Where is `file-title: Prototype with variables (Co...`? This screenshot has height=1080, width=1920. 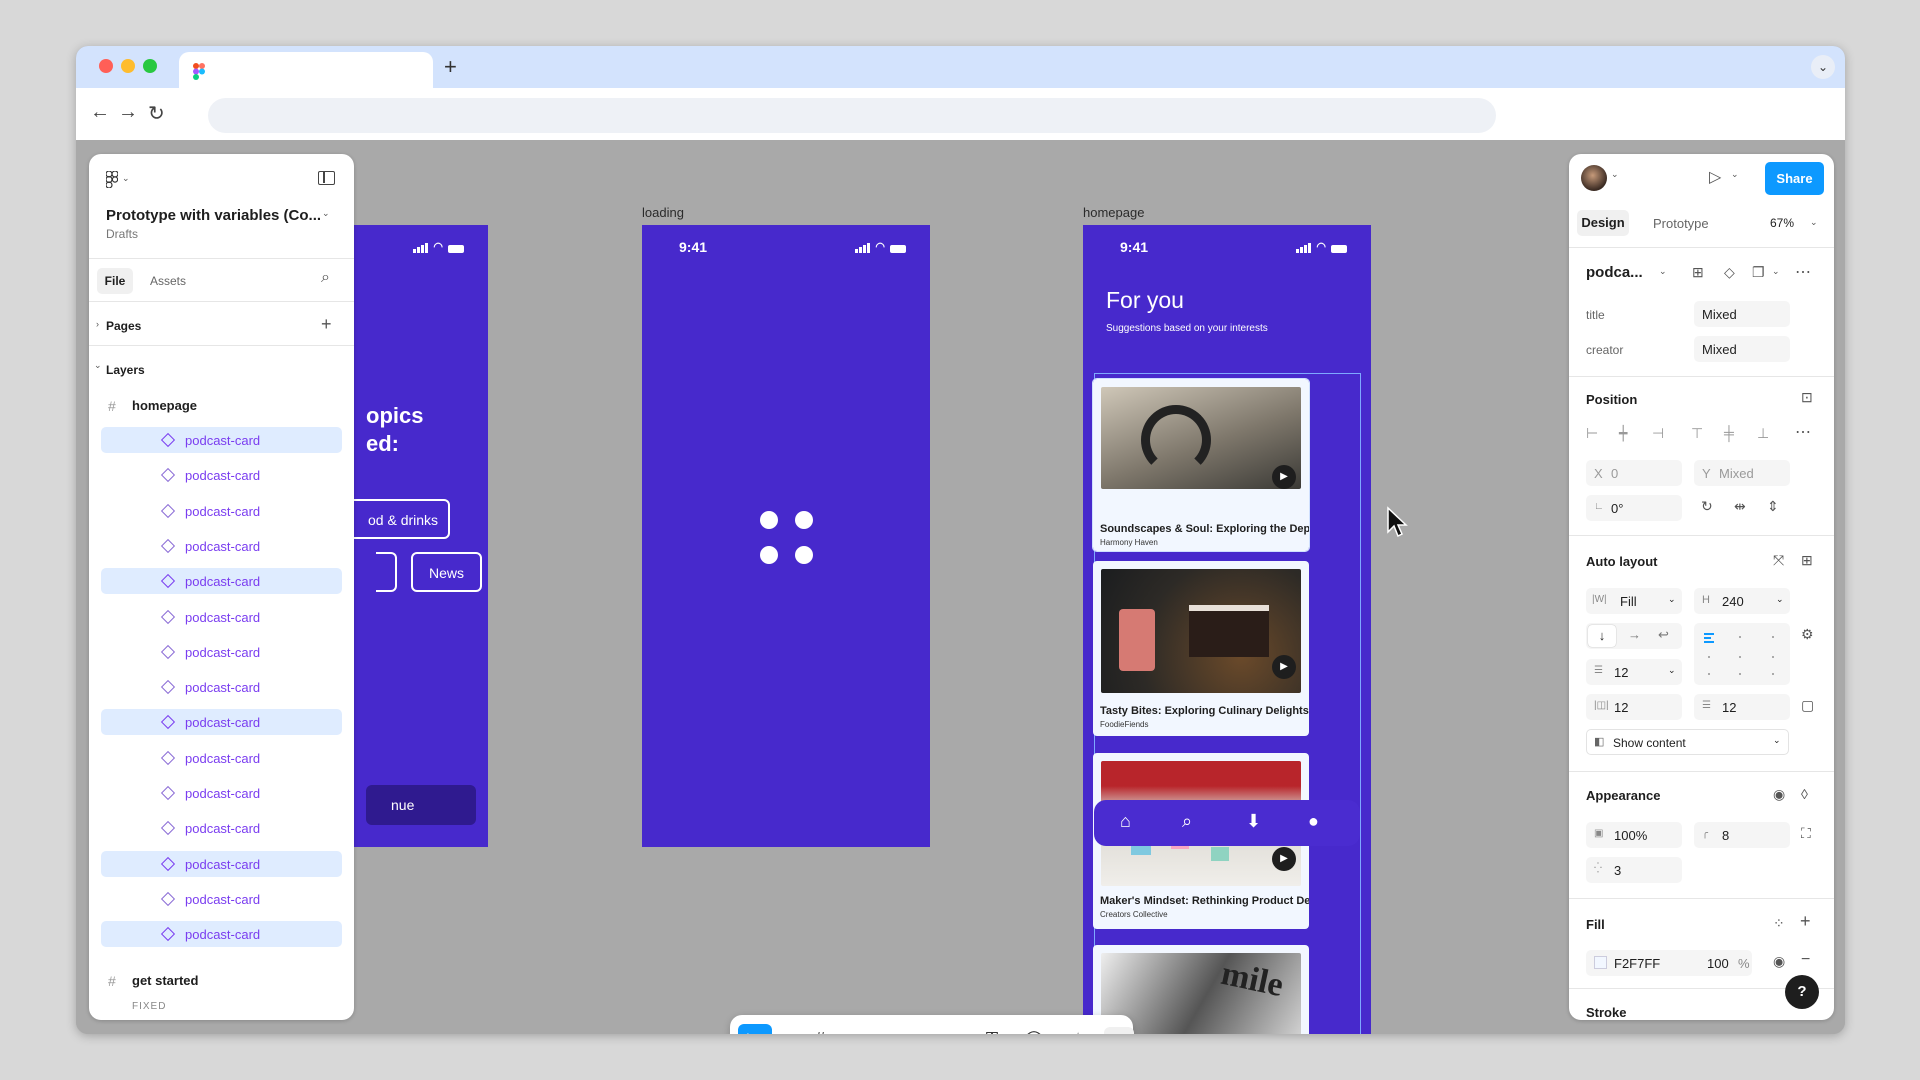
file-title: Prototype with variables (Co... is located at coordinates (213, 215).